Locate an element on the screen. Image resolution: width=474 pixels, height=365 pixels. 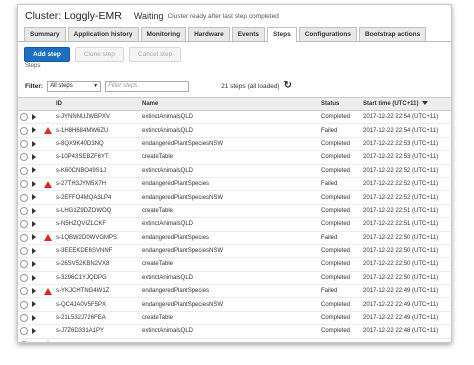
filter-select: All steps ▼ is located at coordinates (74, 86).